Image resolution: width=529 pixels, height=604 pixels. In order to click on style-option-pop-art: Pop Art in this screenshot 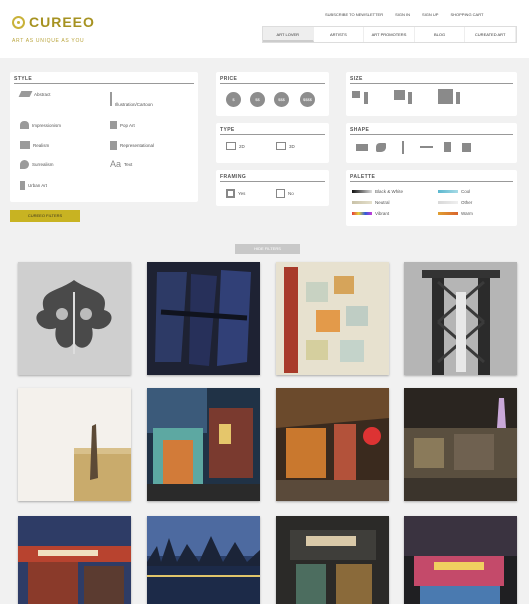, I will do `click(122, 125)`.